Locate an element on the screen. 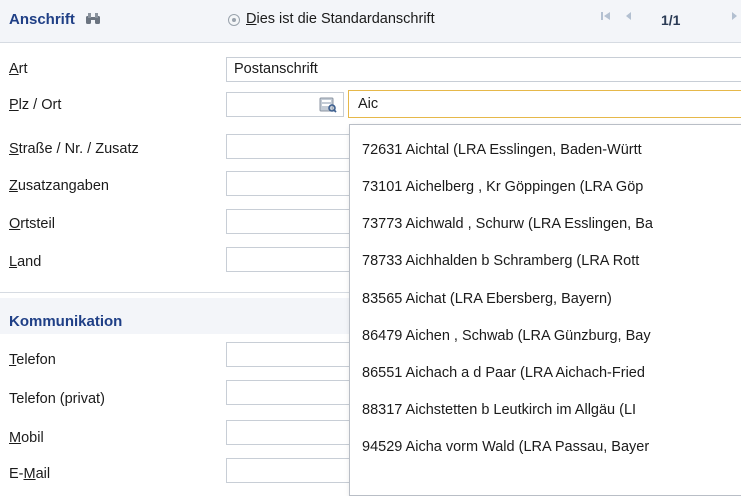 This screenshot has height=496, width=741. mobil-label: Mobil is located at coordinates (26, 438).